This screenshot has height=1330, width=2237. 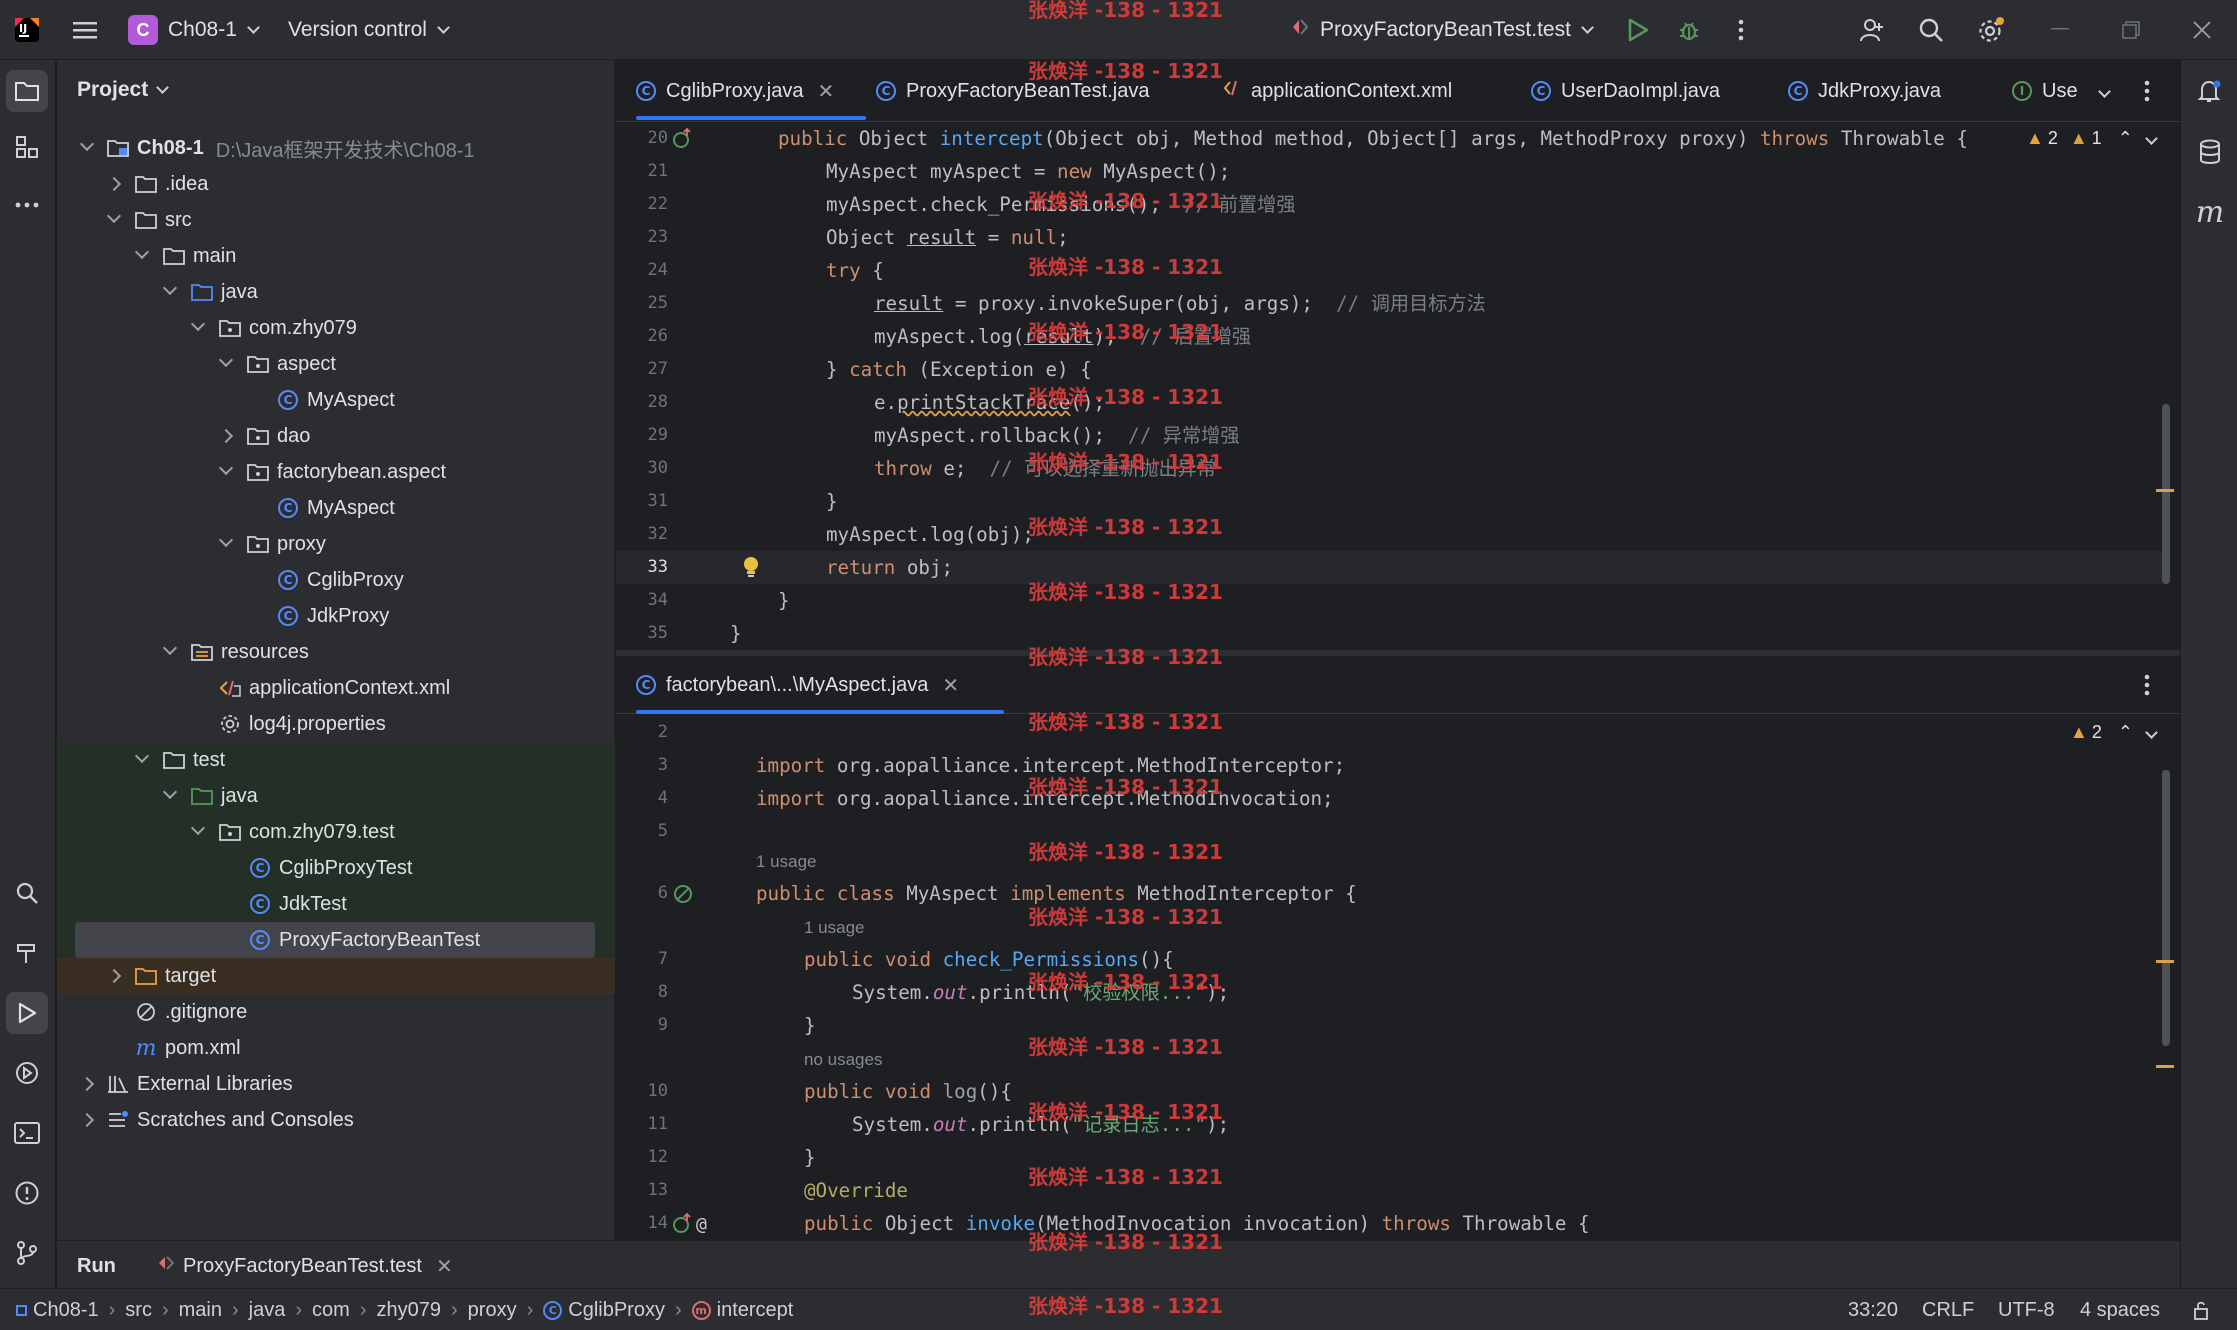 What do you see at coordinates (751, 91) in the screenshot?
I see `tab-cglibproxy: C CglibProxy.java ✕` at bounding box center [751, 91].